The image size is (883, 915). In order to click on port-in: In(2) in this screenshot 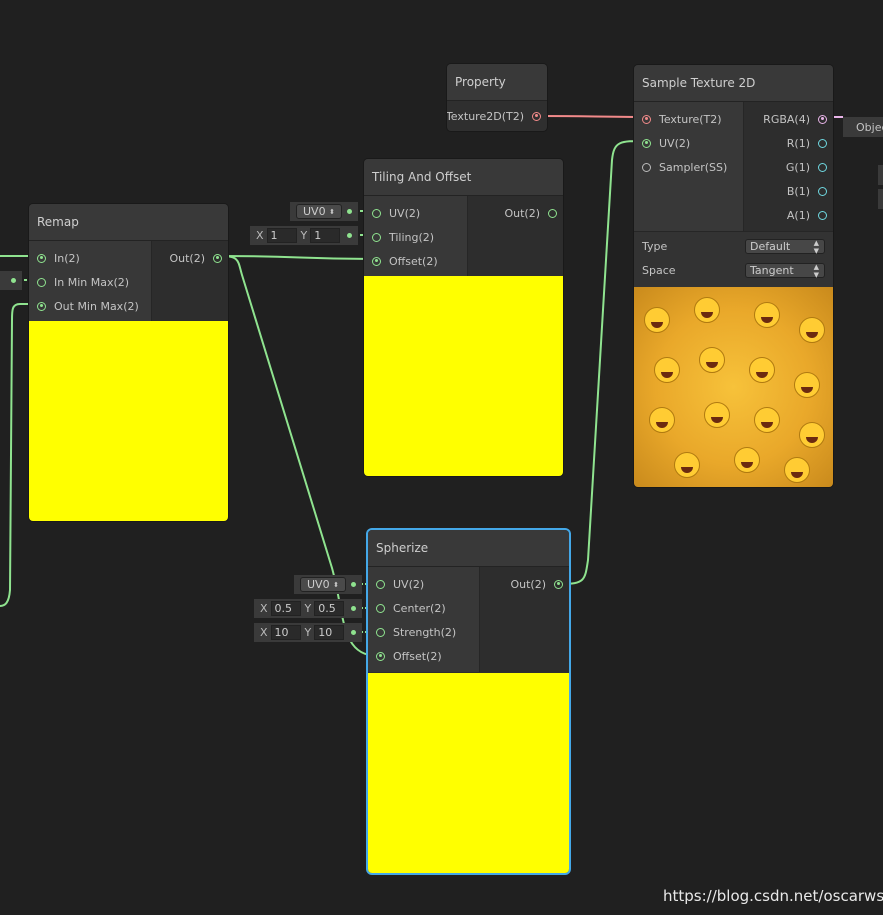, I will do `click(90, 258)`.